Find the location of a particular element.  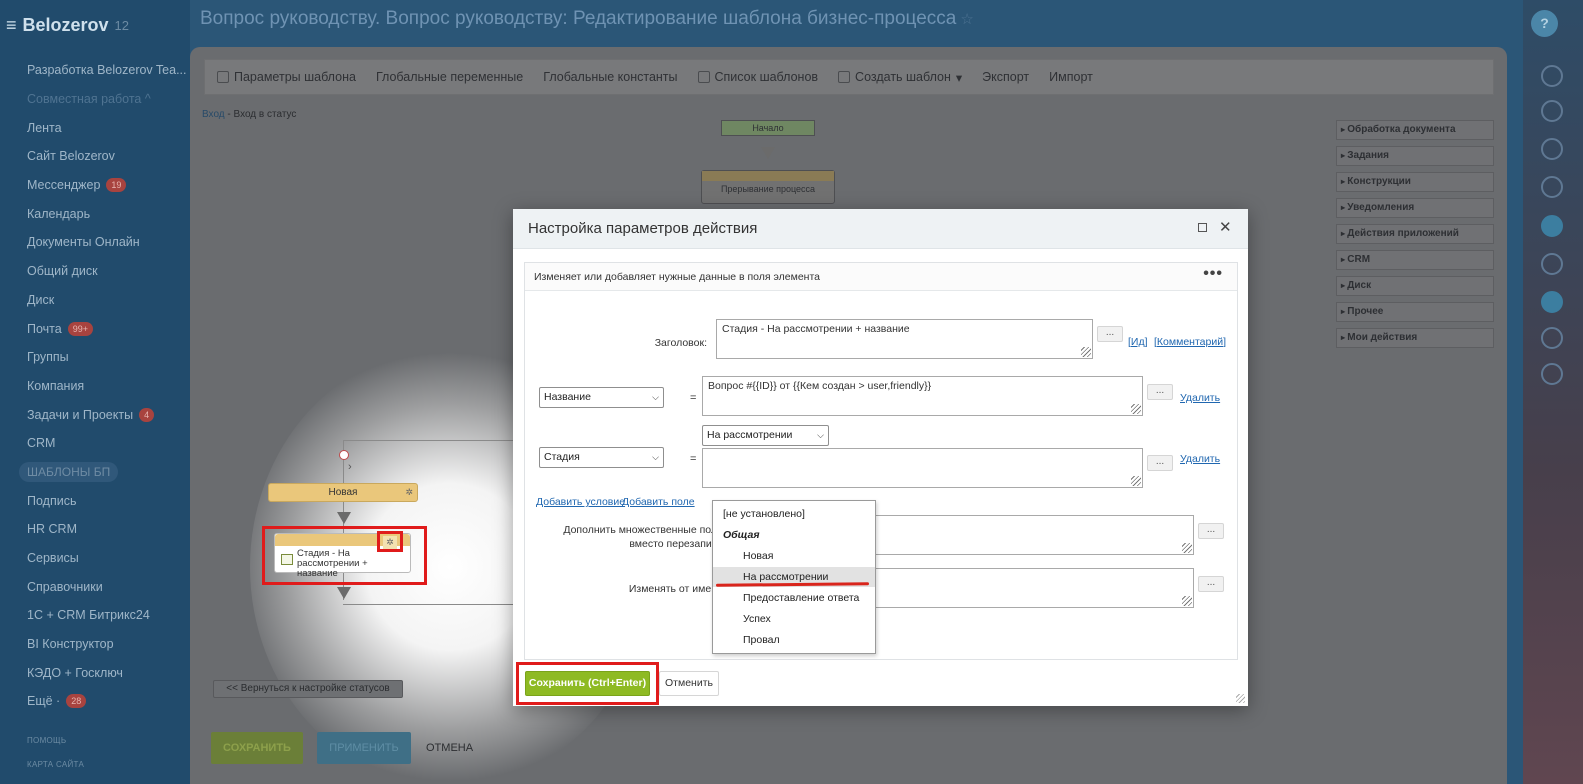

sidebar-item: Диск is located at coordinates (107, 300).